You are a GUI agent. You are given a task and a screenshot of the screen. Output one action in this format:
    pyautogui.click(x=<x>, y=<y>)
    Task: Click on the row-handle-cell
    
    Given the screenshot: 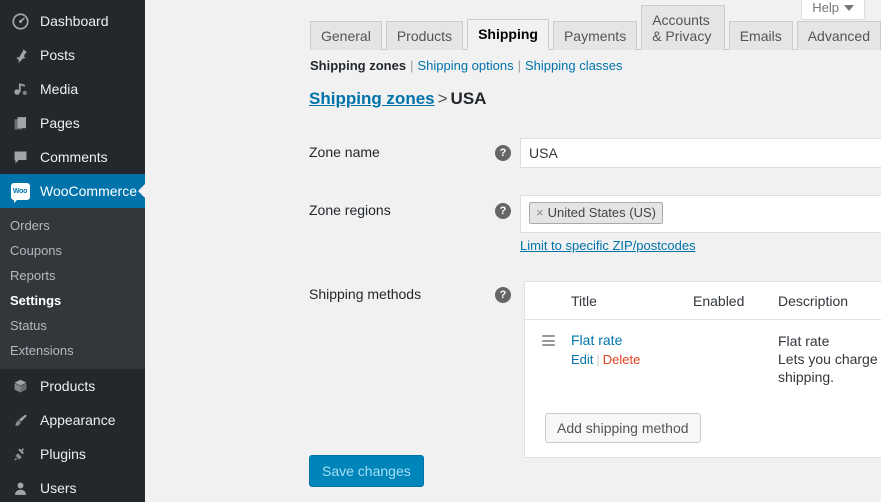 What is the action you would take?
    pyautogui.click(x=548, y=339)
    